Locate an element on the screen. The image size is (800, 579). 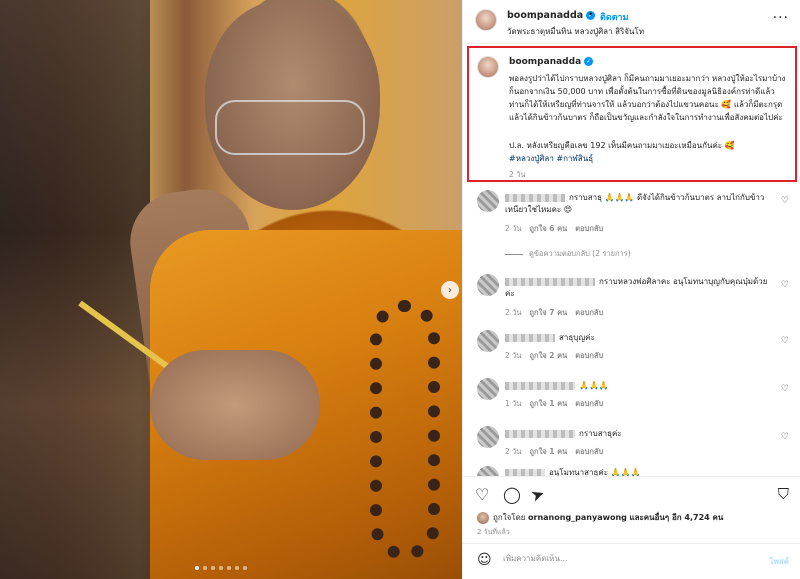
divider-line is located at coordinates (514, 254).